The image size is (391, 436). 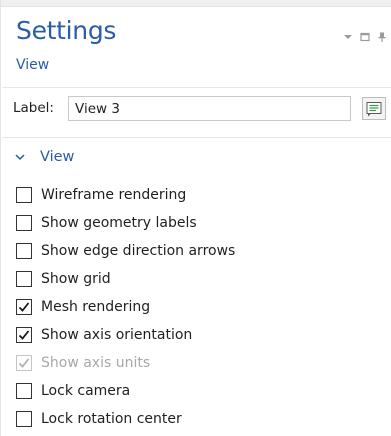 I want to click on header-divider, so click(x=196, y=87).